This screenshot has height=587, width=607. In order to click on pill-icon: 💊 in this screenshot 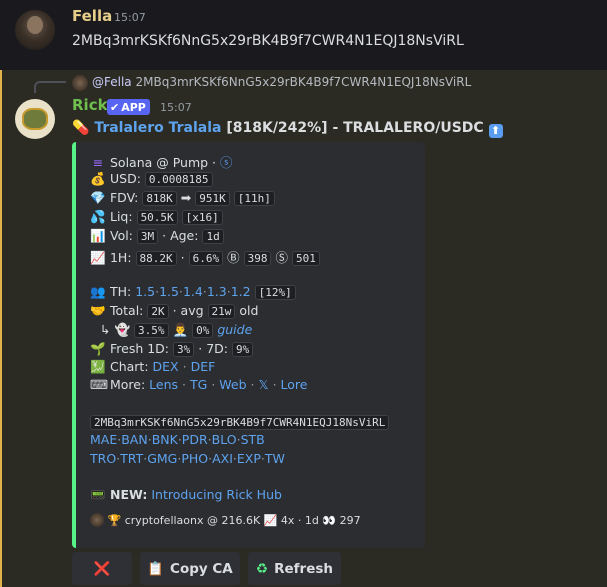, I will do `click(81, 128)`.